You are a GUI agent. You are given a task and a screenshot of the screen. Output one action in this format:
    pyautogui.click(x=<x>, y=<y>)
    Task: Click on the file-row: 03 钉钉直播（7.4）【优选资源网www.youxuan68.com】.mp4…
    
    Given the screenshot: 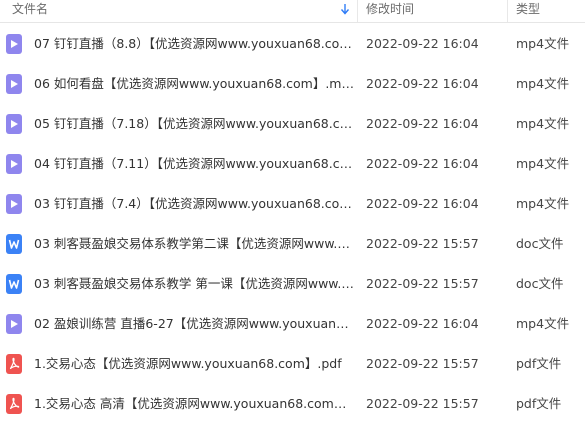 What is the action you would take?
    pyautogui.click(x=292, y=204)
    